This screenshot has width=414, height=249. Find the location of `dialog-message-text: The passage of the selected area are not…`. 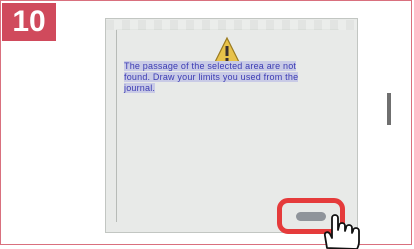

dialog-message-text: The passage of the selected area are not… is located at coordinates (211, 77).